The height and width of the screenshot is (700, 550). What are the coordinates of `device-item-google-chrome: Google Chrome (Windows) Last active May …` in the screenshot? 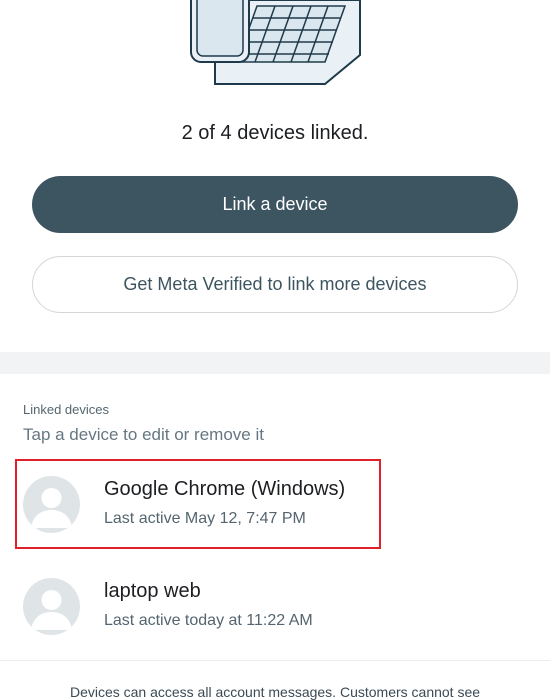 It's located at (275, 504).